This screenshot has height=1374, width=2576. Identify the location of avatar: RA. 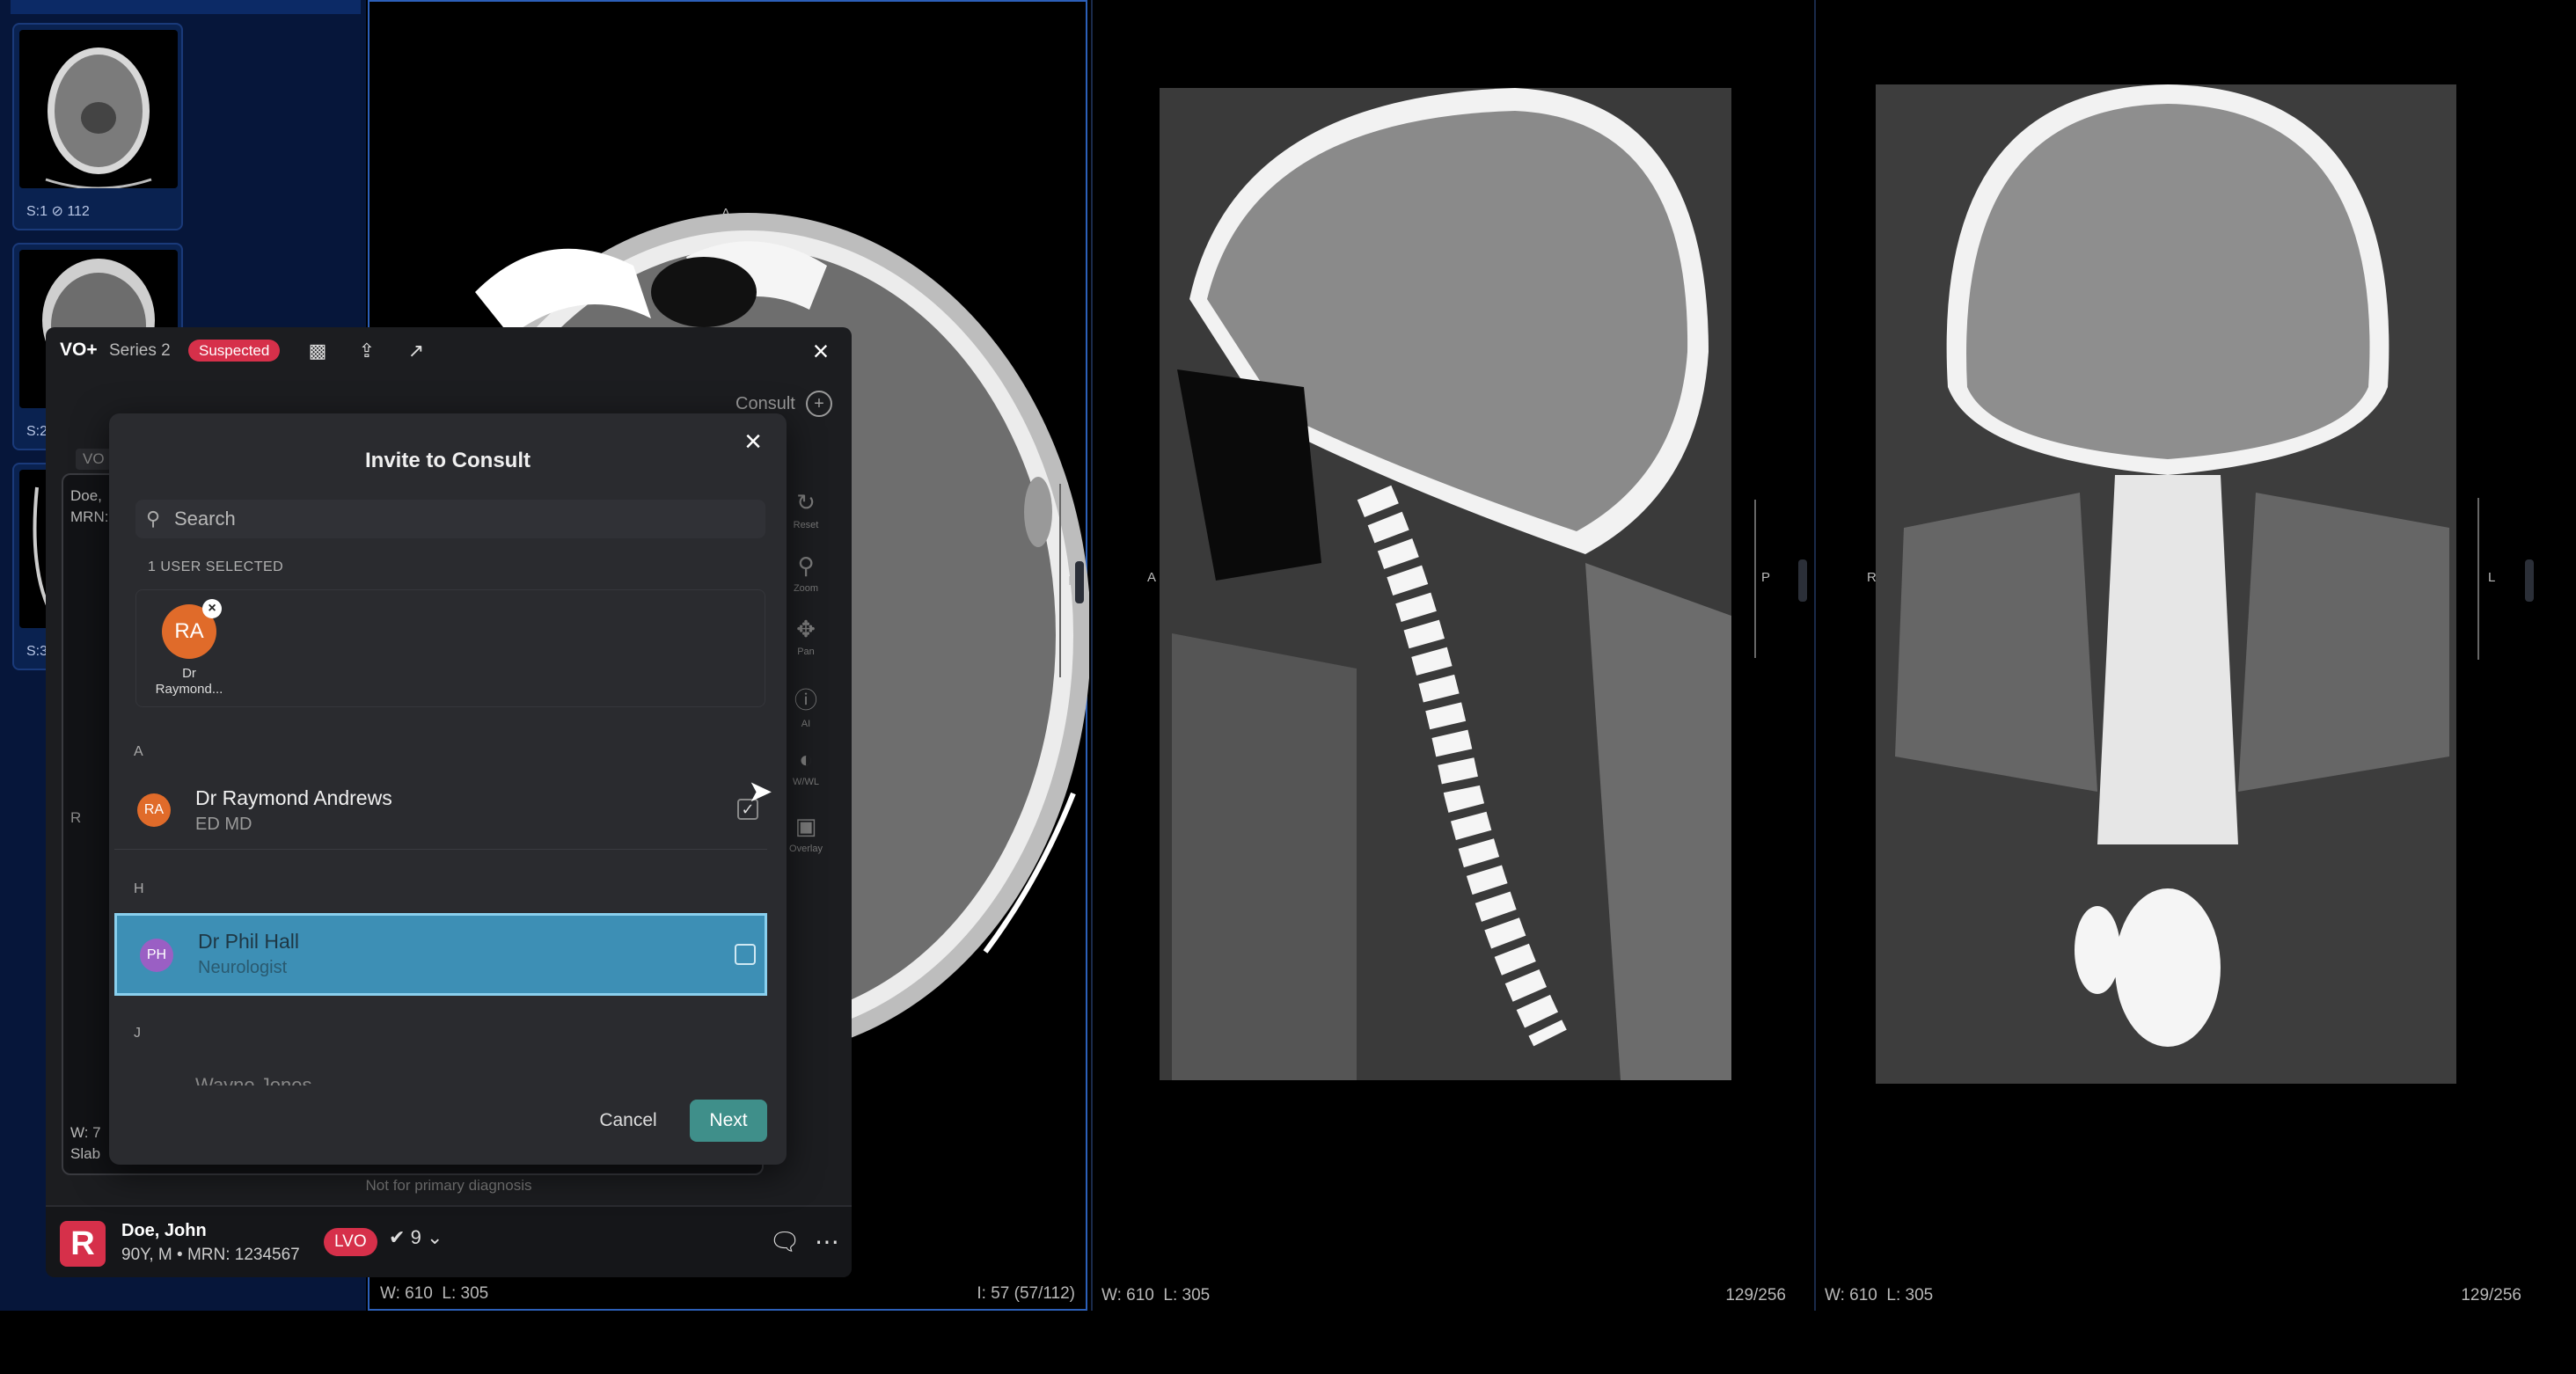
(154, 810).